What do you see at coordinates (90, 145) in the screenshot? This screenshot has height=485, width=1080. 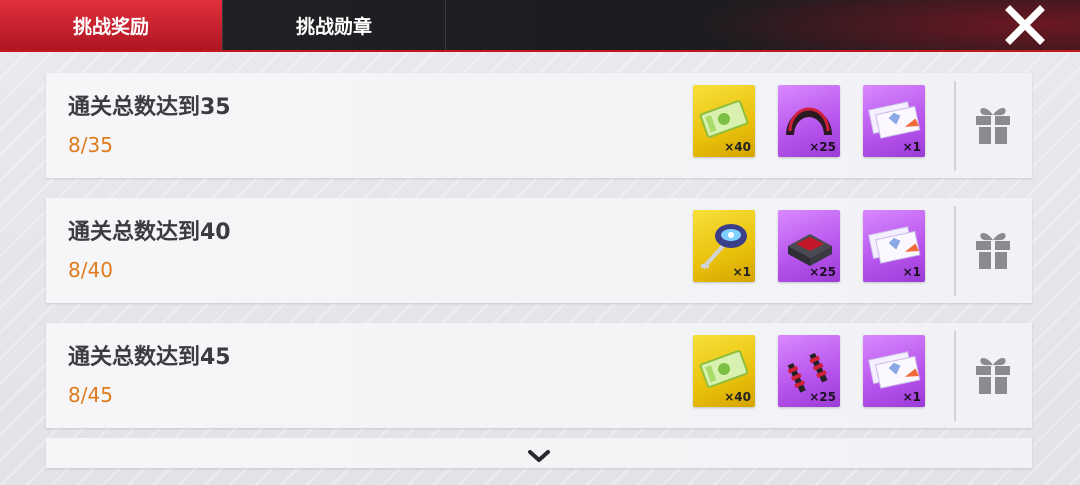 I see `row-progress: 8/35` at bounding box center [90, 145].